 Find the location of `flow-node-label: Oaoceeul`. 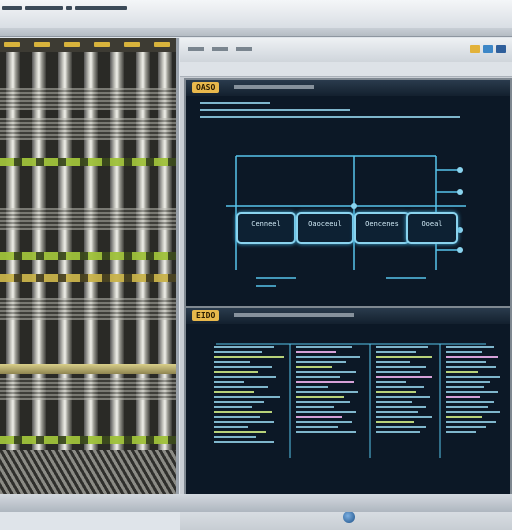

flow-node-label: Oaoceeul is located at coordinates (325, 224).